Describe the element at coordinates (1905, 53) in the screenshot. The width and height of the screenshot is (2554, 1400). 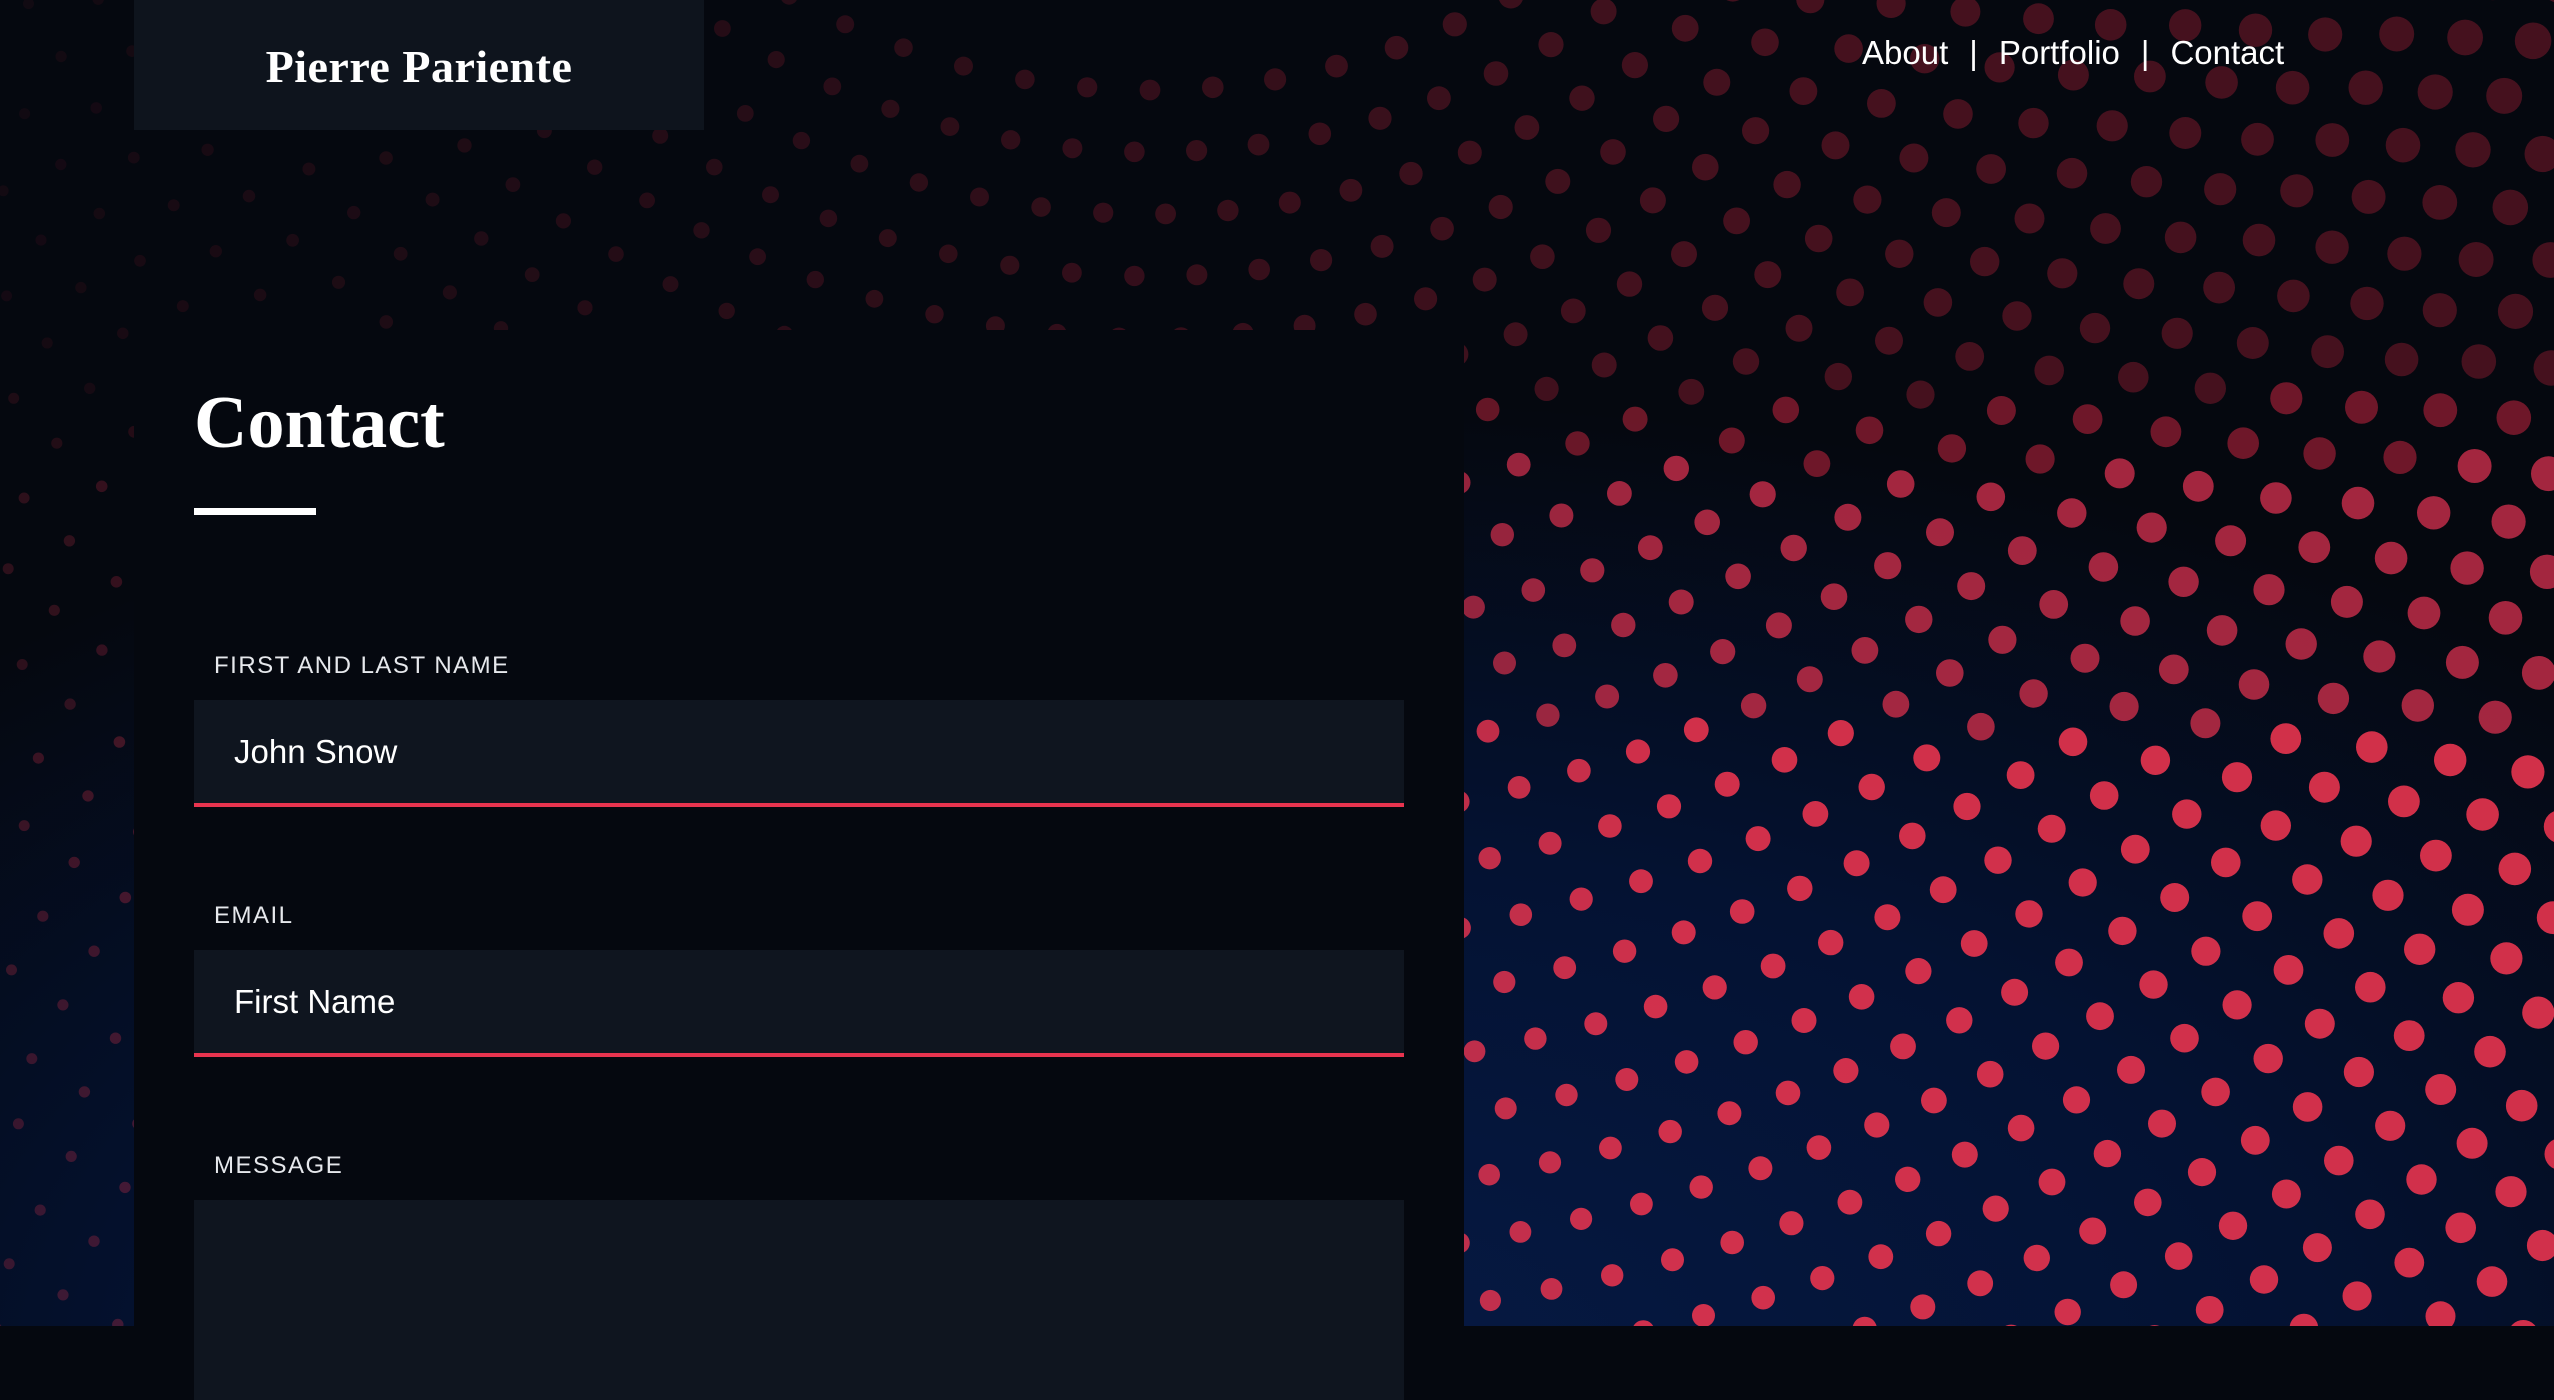
I see `nav-link-about: About` at that location.